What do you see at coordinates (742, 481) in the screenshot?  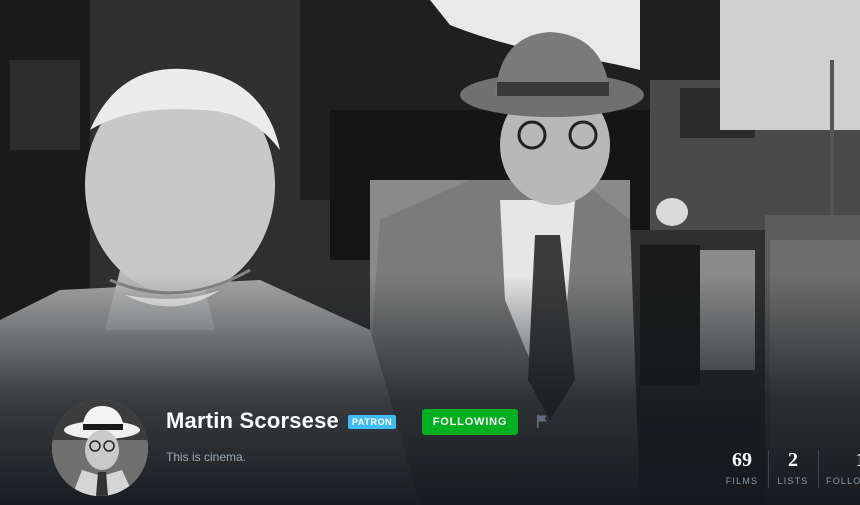 I see `stat-films-label: FILMS` at bounding box center [742, 481].